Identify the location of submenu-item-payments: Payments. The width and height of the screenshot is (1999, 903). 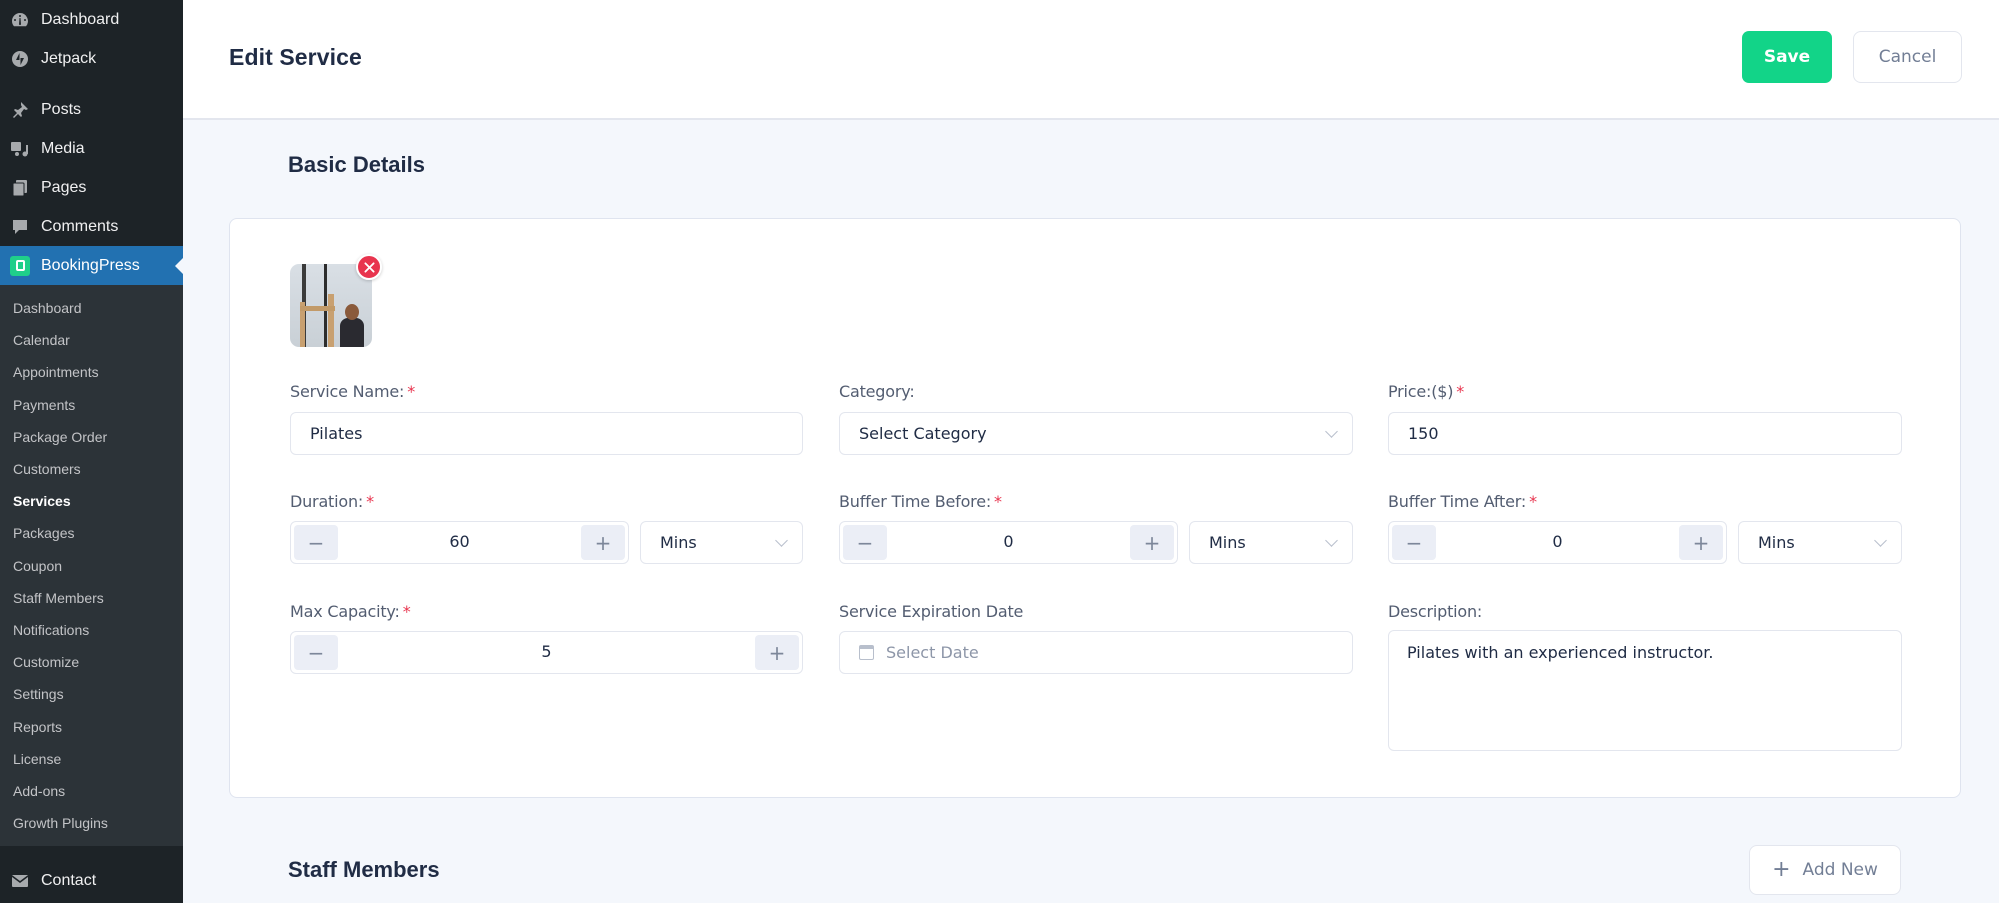
(91, 405).